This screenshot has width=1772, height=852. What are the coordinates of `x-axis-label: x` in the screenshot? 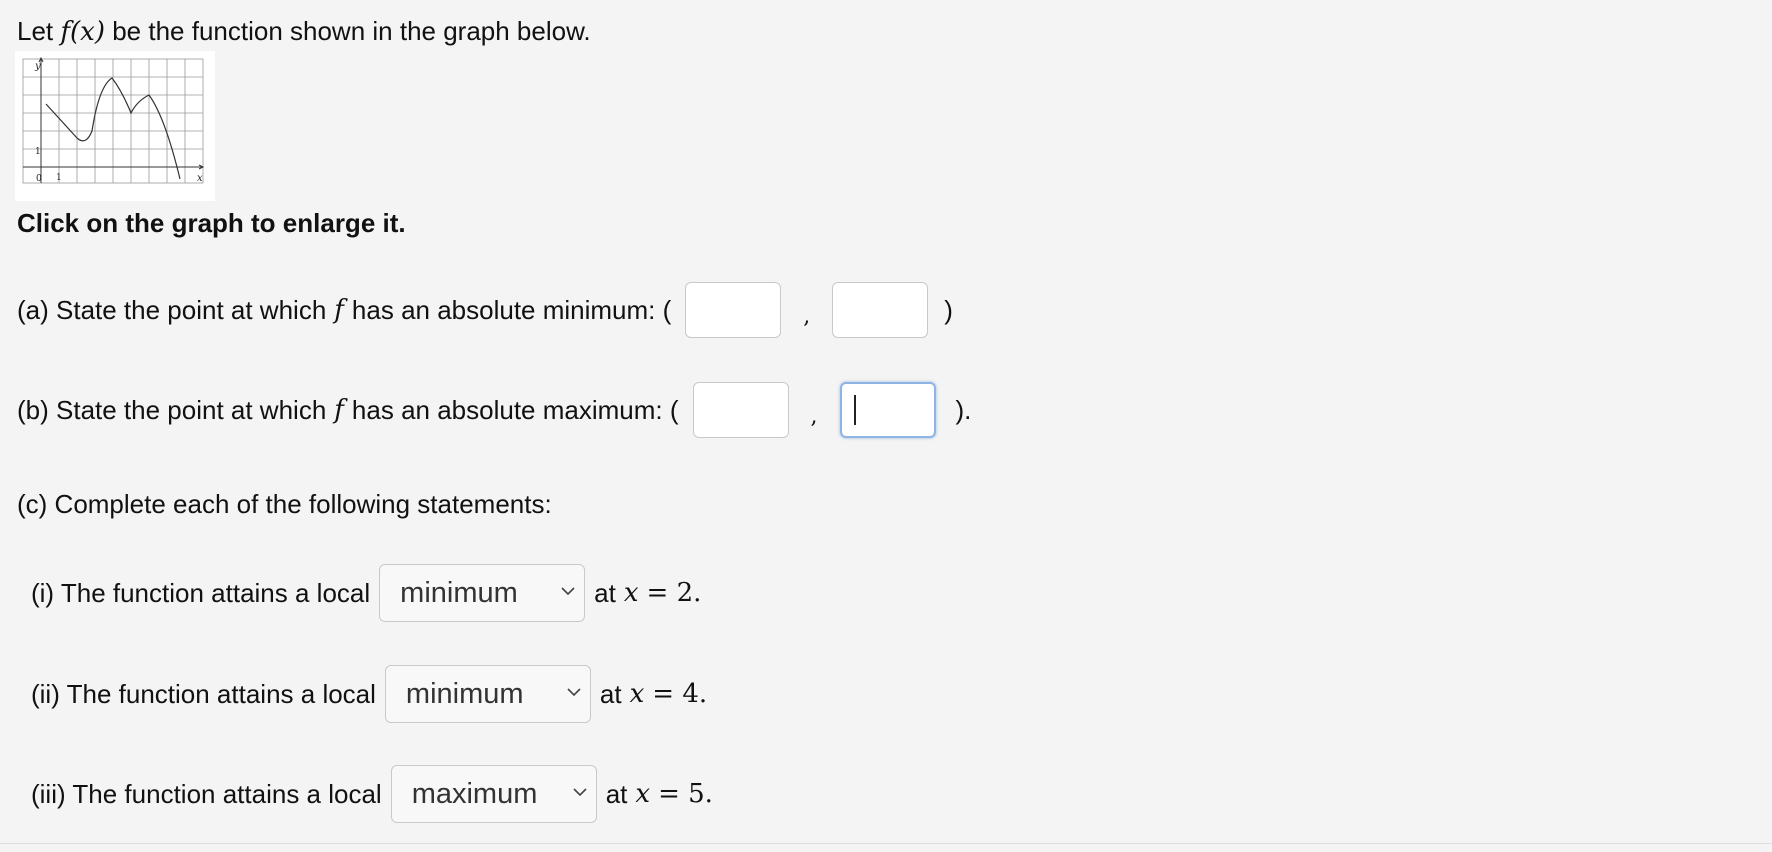 It's located at (200, 178).